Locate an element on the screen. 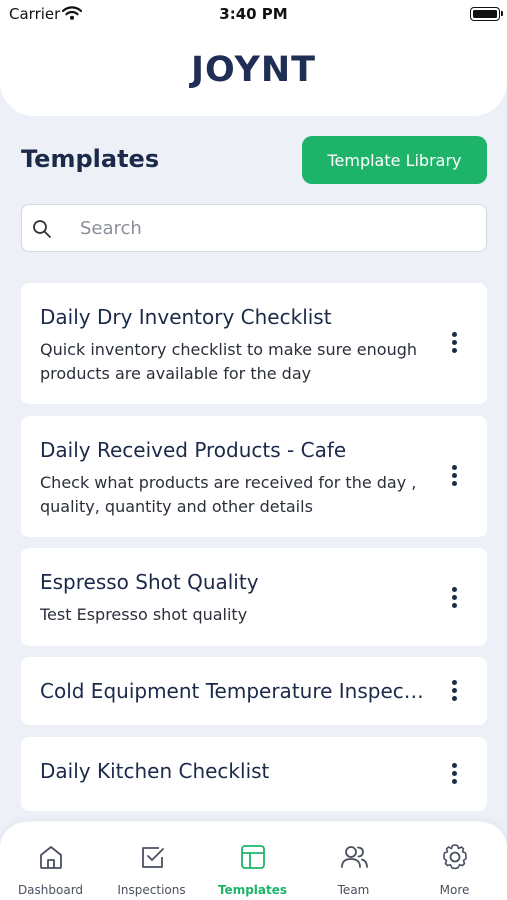  nav-item-inspections: Inspections is located at coordinates (151, 861).